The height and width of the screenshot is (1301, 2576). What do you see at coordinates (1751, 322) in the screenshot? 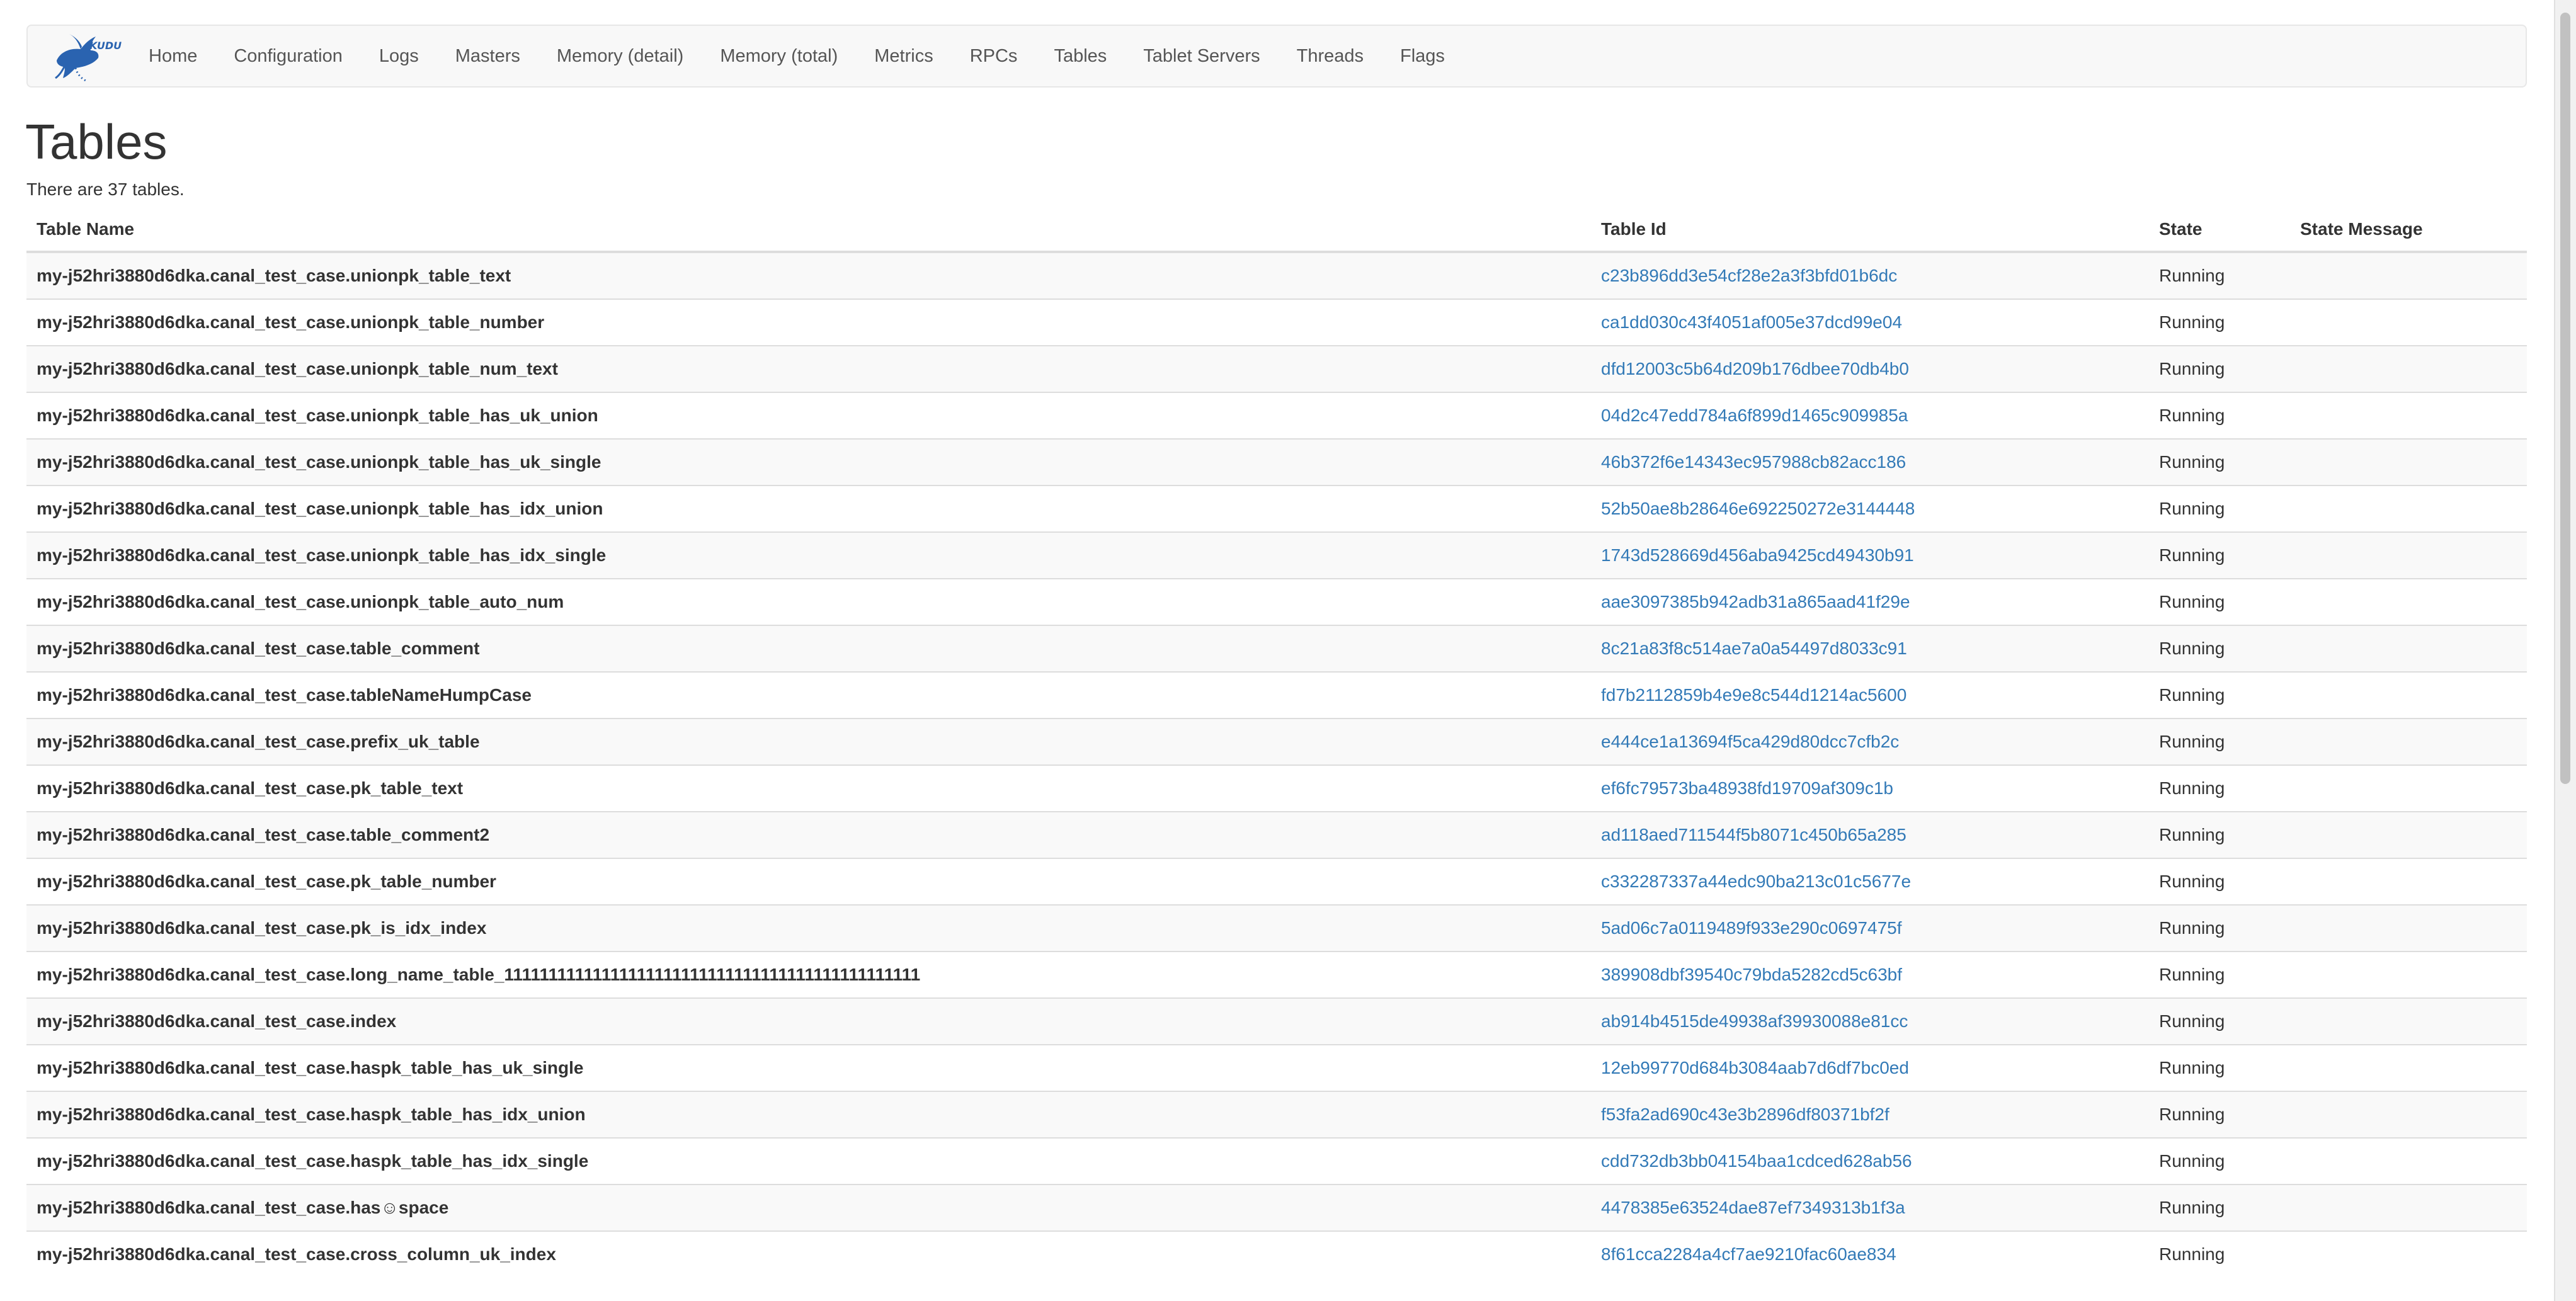
I see `table-id-link: ca1dd030c43f4051af005e37dcd99e04` at bounding box center [1751, 322].